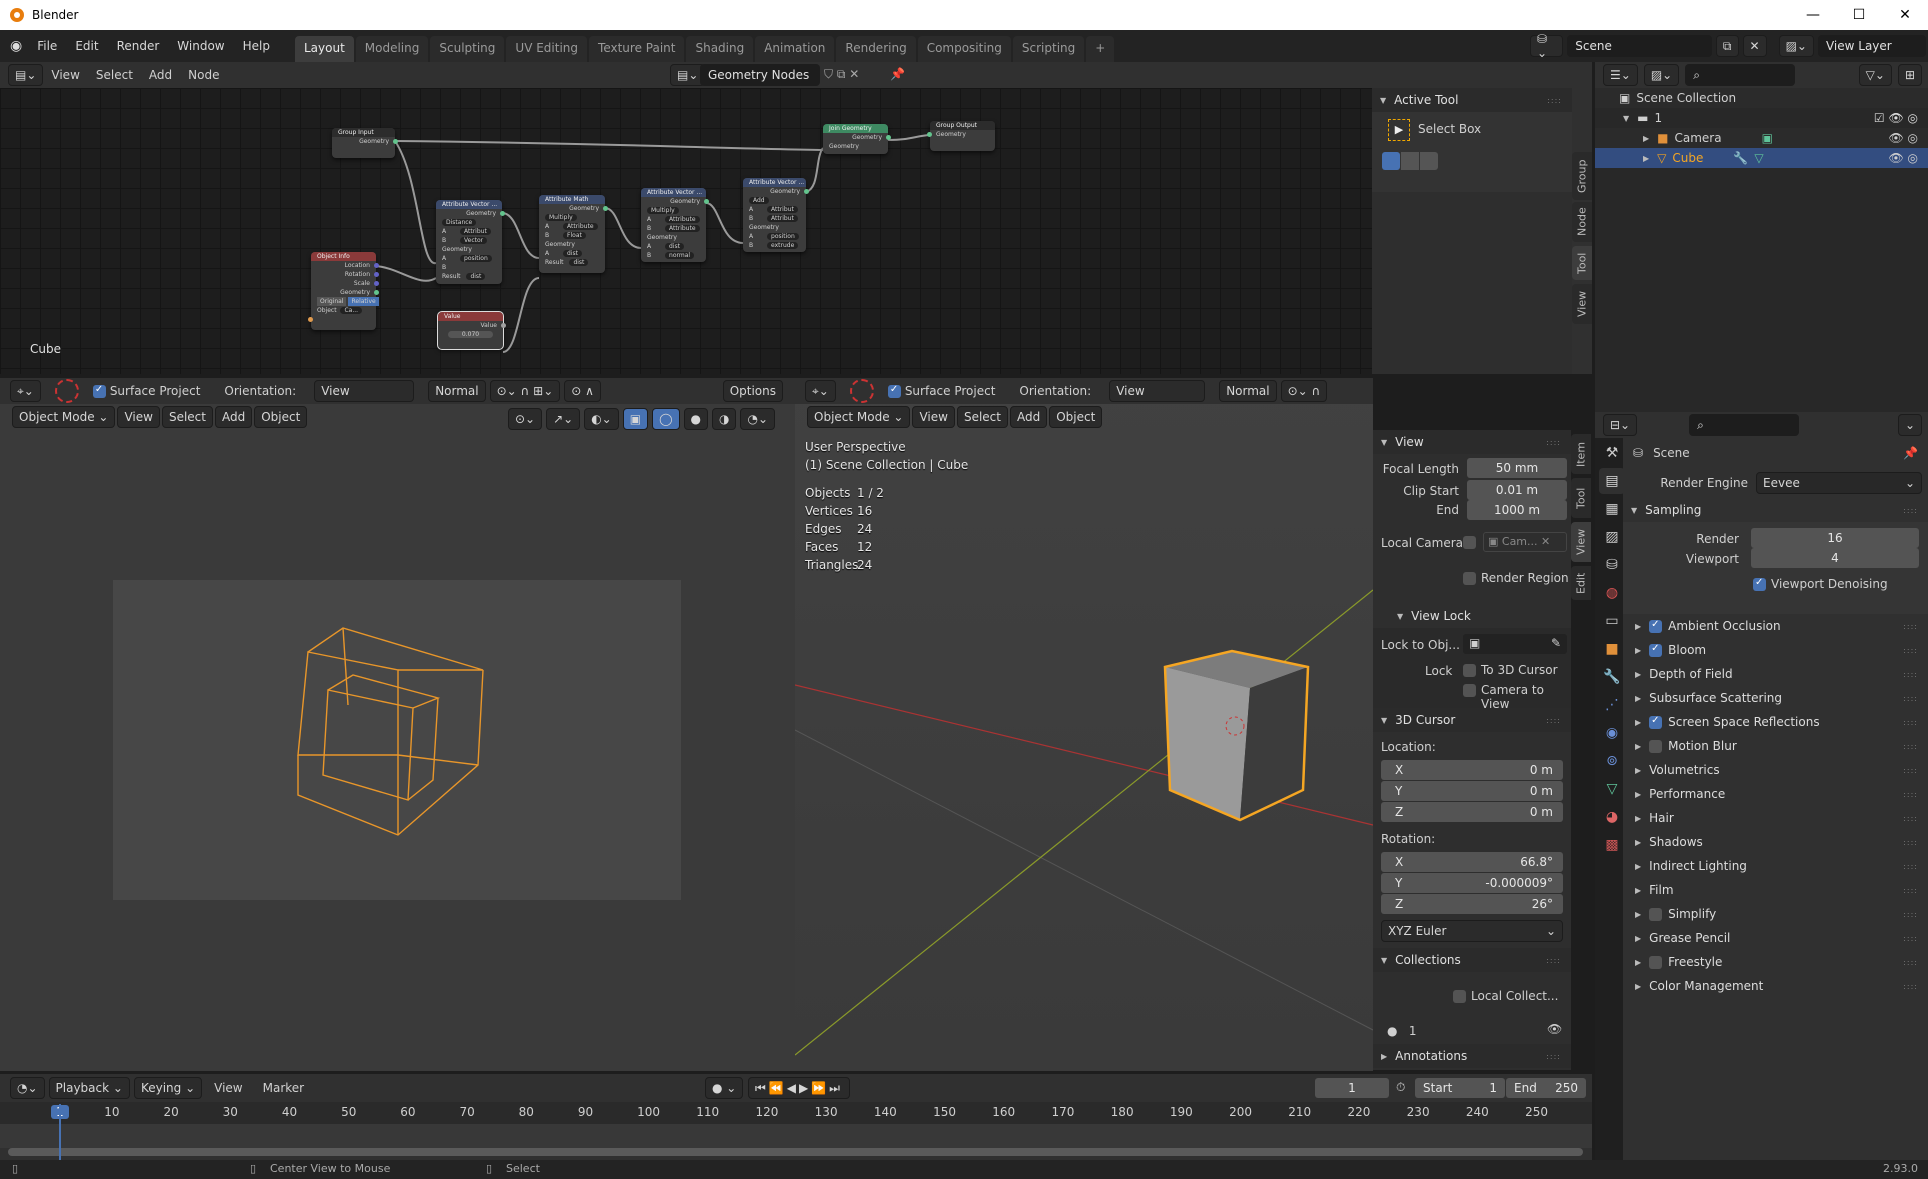 The height and width of the screenshot is (1179, 1928). What do you see at coordinates (1775, 722) in the screenshot?
I see `panel-screen-space-reflections: ▶ Screen Space Reflections::::` at bounding box center [1775, 722].